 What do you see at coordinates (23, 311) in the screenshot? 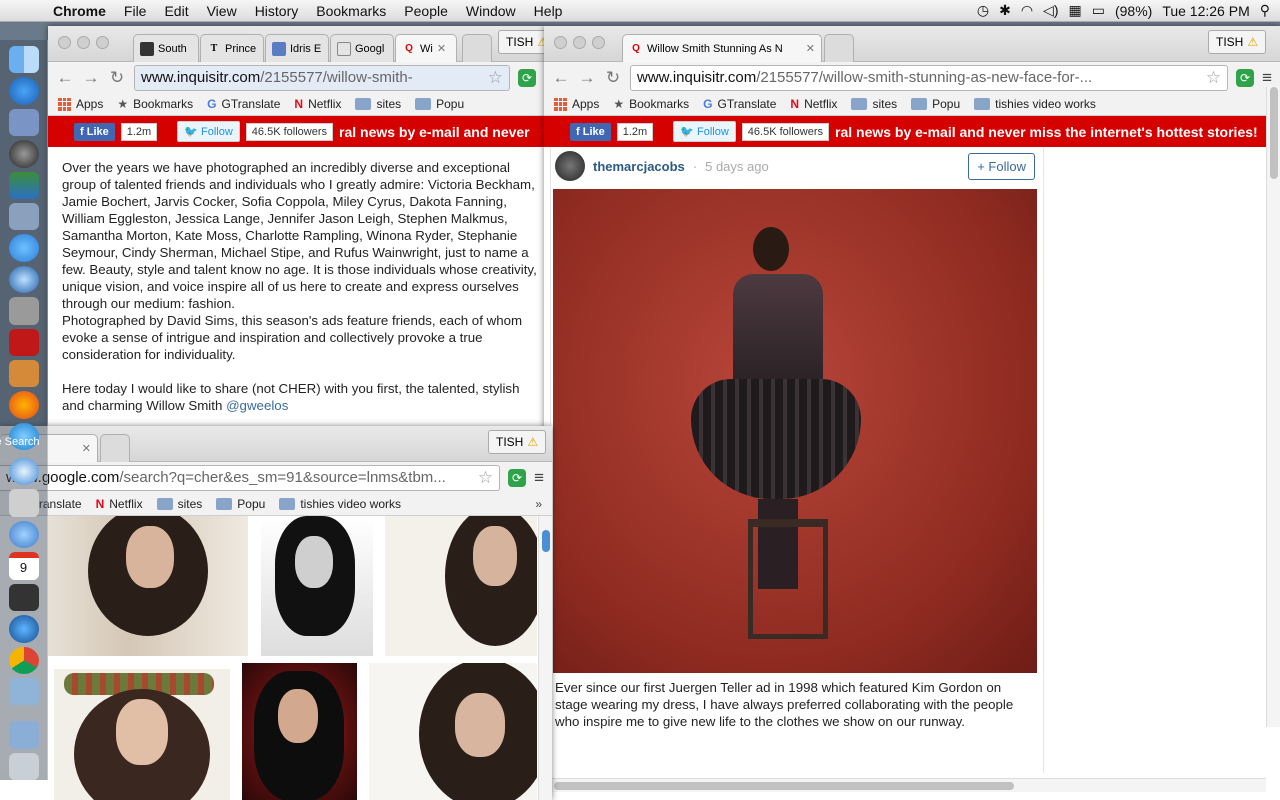
I see `system-preferences-icon` at bounding box center [23, 311].